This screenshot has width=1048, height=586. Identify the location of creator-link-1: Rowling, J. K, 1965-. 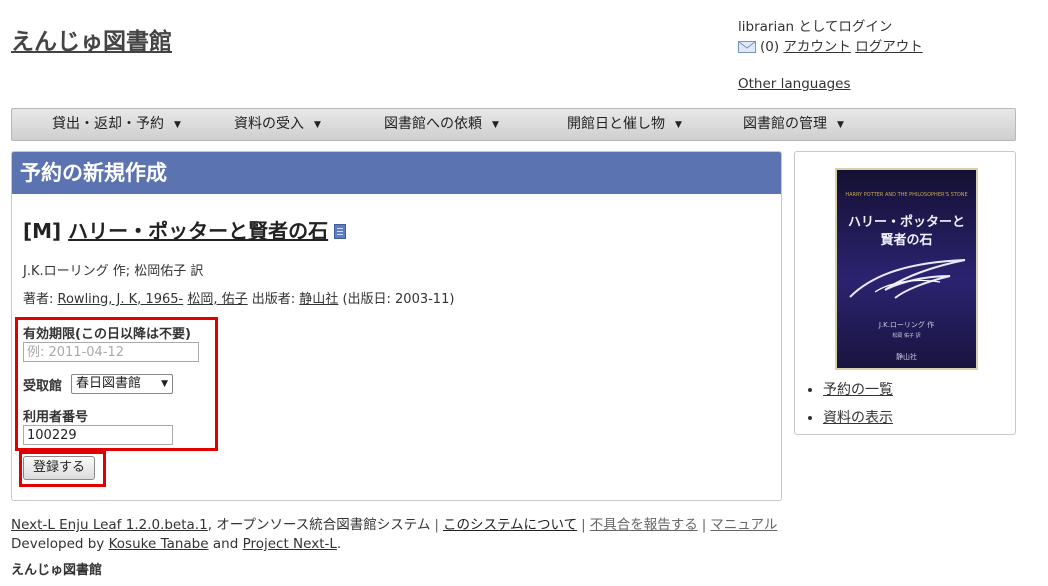
(121, 299).